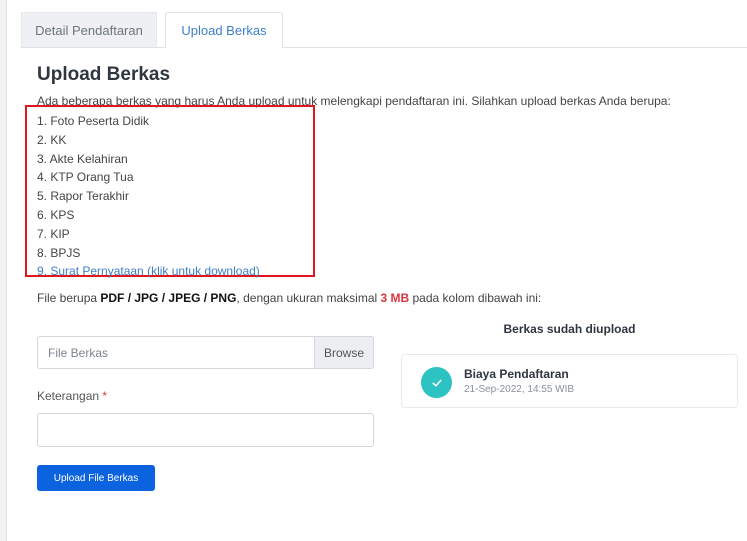 The width and height of the screenshot is (747, 541). I want to click on format-note-suffix: pada kolom dibawah ini:, so click(475, 298).